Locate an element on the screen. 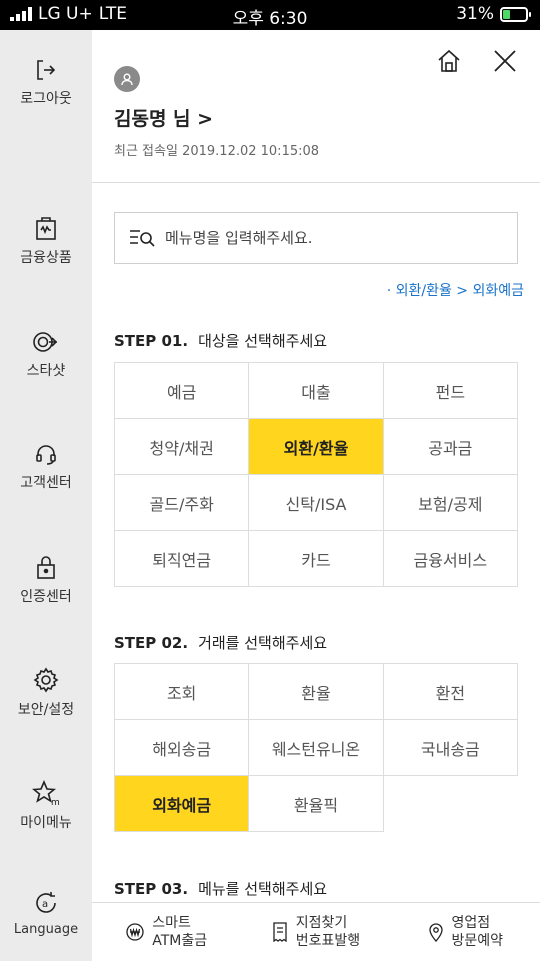 The image size is (540, 961). bottom-item-line1: 스마트 is located at coordinates (171, 923).